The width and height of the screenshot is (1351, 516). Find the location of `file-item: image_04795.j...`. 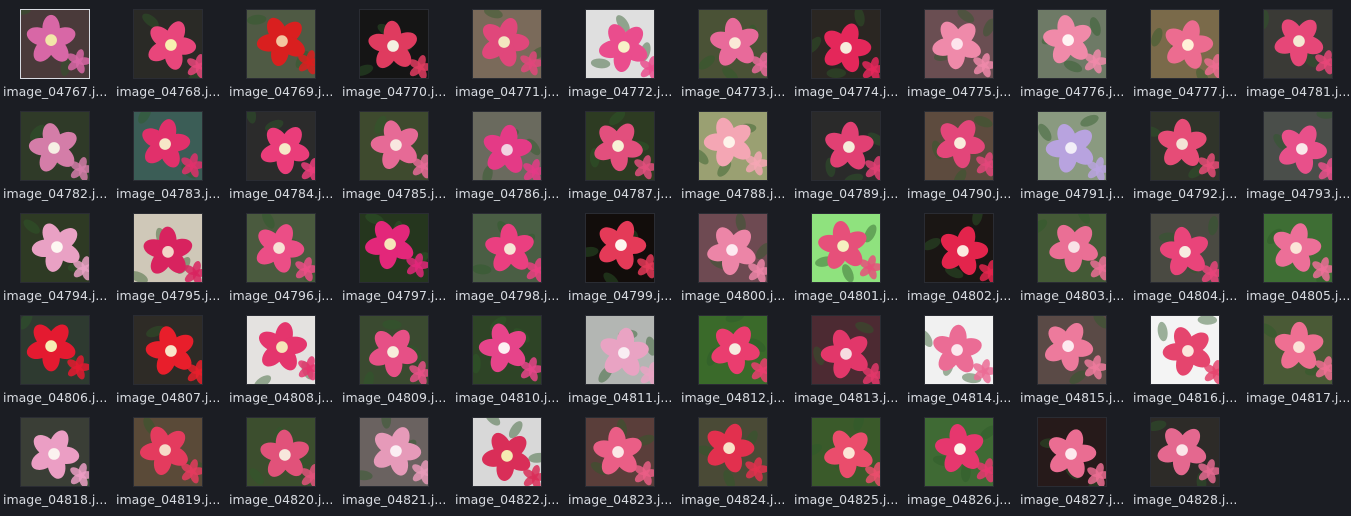

file-item: image_04795.j... is located at coordinates (169, 261).